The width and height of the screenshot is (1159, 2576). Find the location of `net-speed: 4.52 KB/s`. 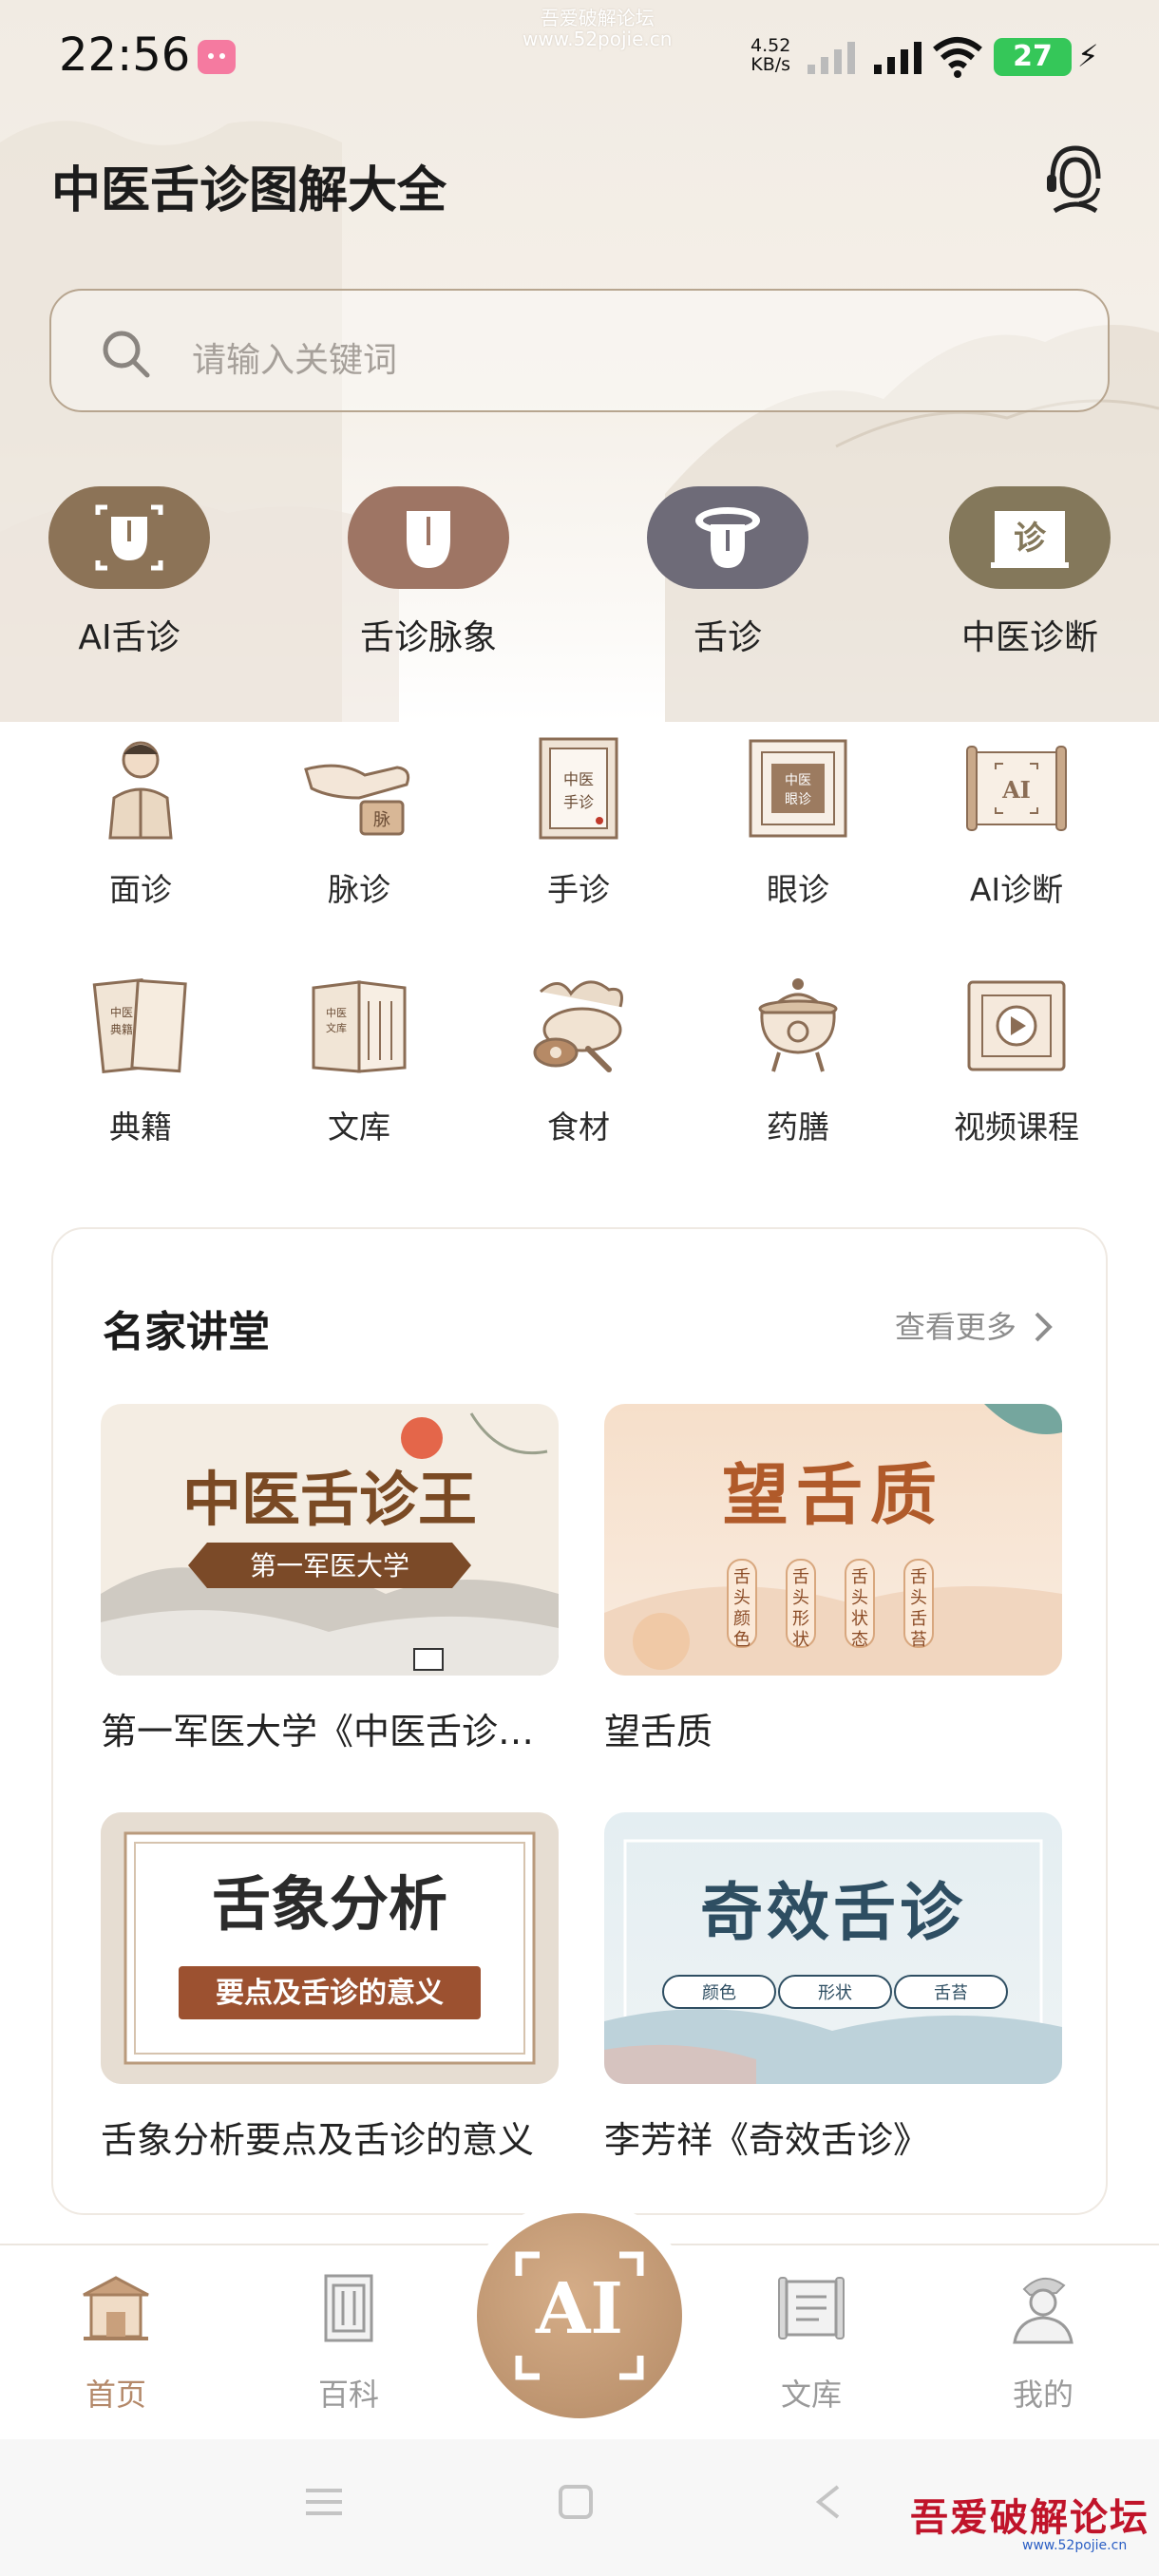

net-speed: 4.52 KB/s is located at coordinates (770, 55).